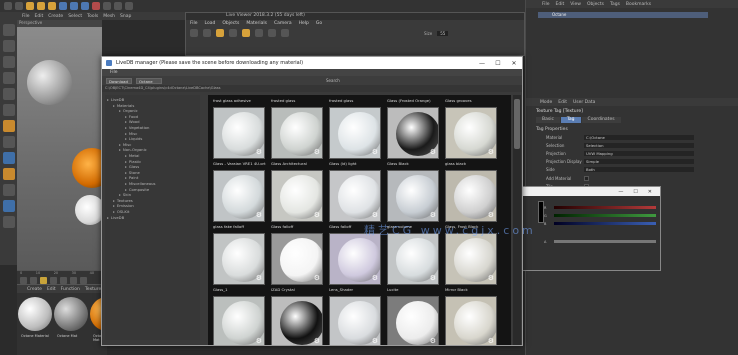 This screenshot has width=738, height=355. Describe the element at coordinates (85, 6) in the screenshot. I see `z-axis-icon` at that location.